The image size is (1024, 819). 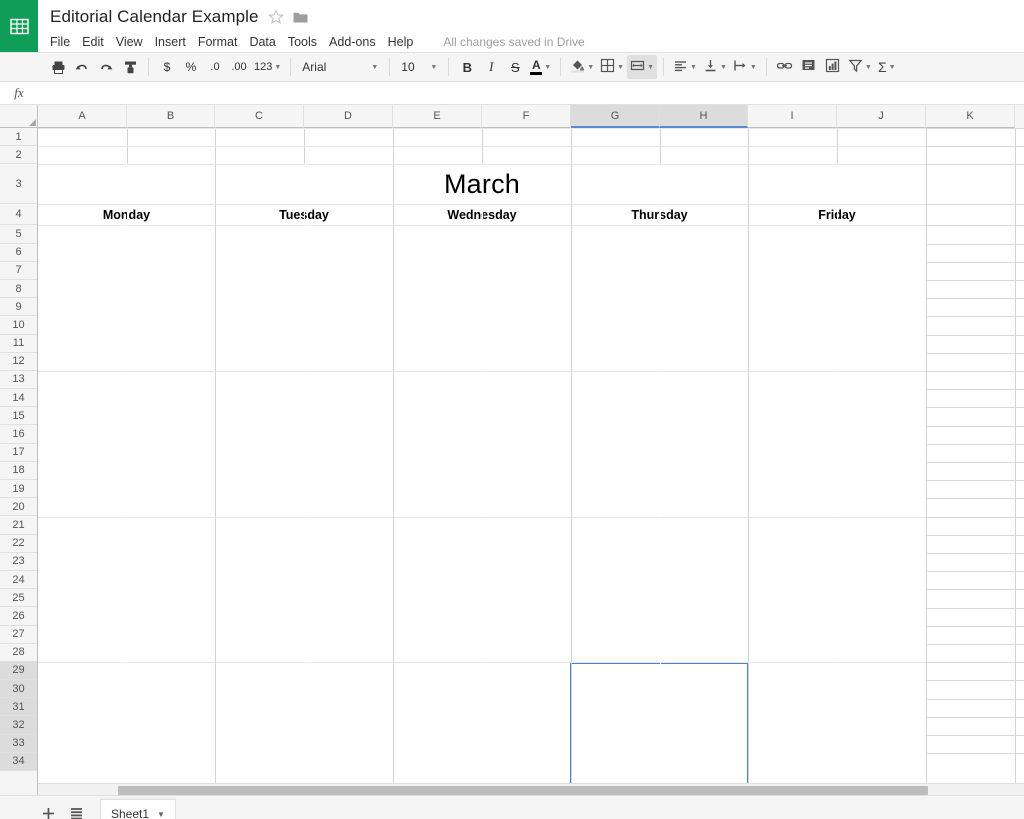 What do you see at coordinates (523, 790) in the screenshot?
I see `horizontal-scrollbar-thumb` at bounding box center [523, 790].